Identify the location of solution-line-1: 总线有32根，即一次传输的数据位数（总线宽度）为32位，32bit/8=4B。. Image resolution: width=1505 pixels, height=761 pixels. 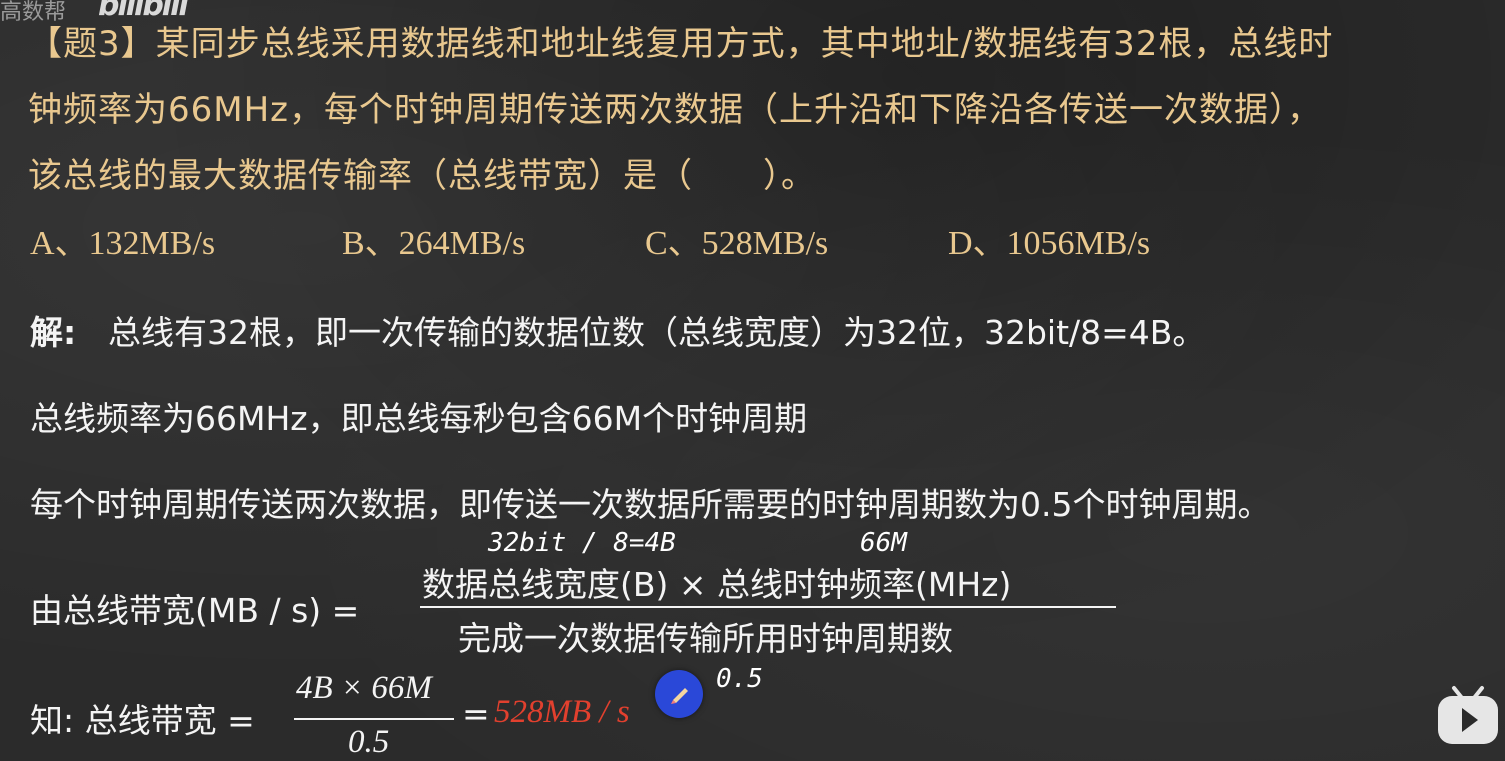
(657, 332).